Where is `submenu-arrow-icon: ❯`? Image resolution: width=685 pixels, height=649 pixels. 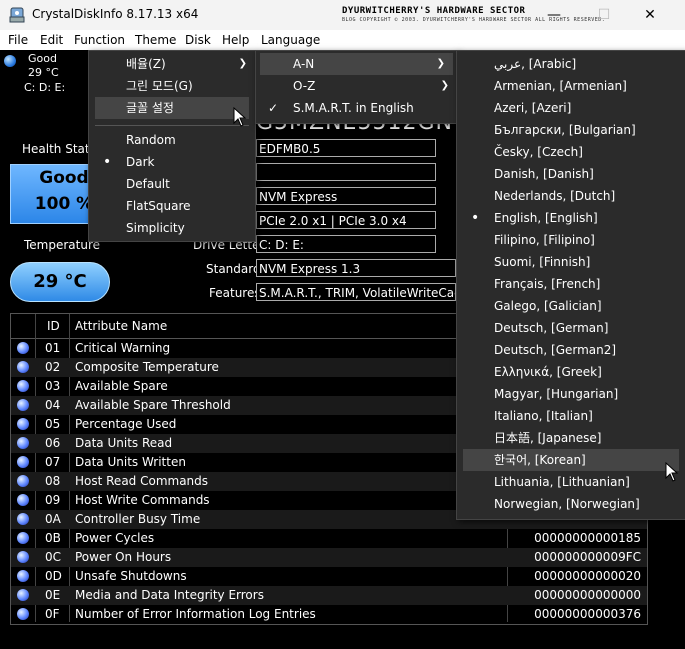
submenu-arrow-icon: ❯ is located at coordinates (444, 85).